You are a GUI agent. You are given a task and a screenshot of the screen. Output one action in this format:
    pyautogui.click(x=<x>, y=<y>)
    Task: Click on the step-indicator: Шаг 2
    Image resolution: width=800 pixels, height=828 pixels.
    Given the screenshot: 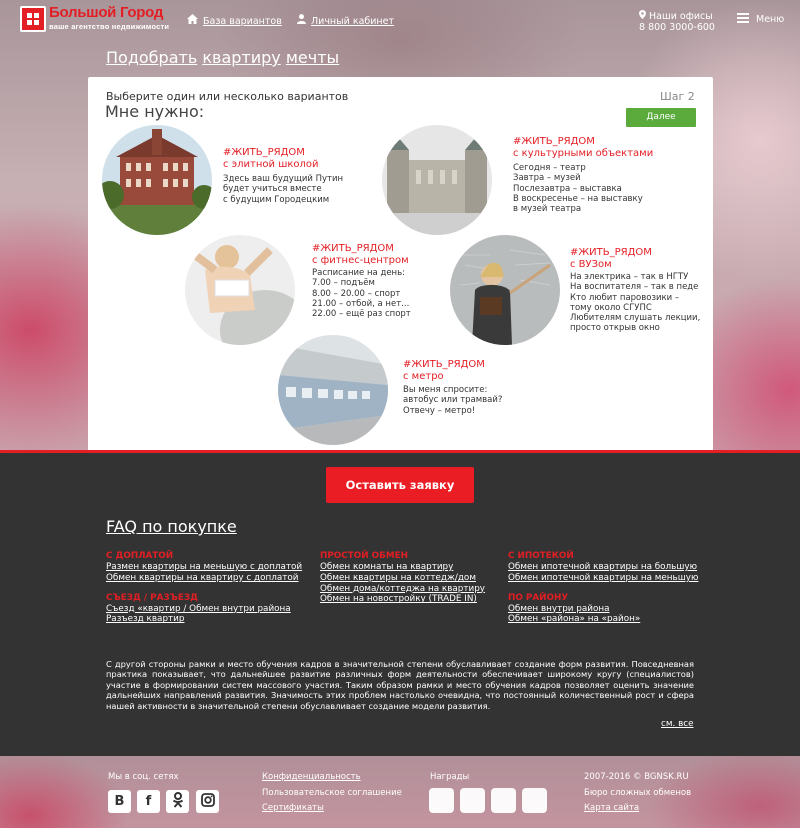 What is the action you would take?
    pyautogui.click(x=677, y=96)
    